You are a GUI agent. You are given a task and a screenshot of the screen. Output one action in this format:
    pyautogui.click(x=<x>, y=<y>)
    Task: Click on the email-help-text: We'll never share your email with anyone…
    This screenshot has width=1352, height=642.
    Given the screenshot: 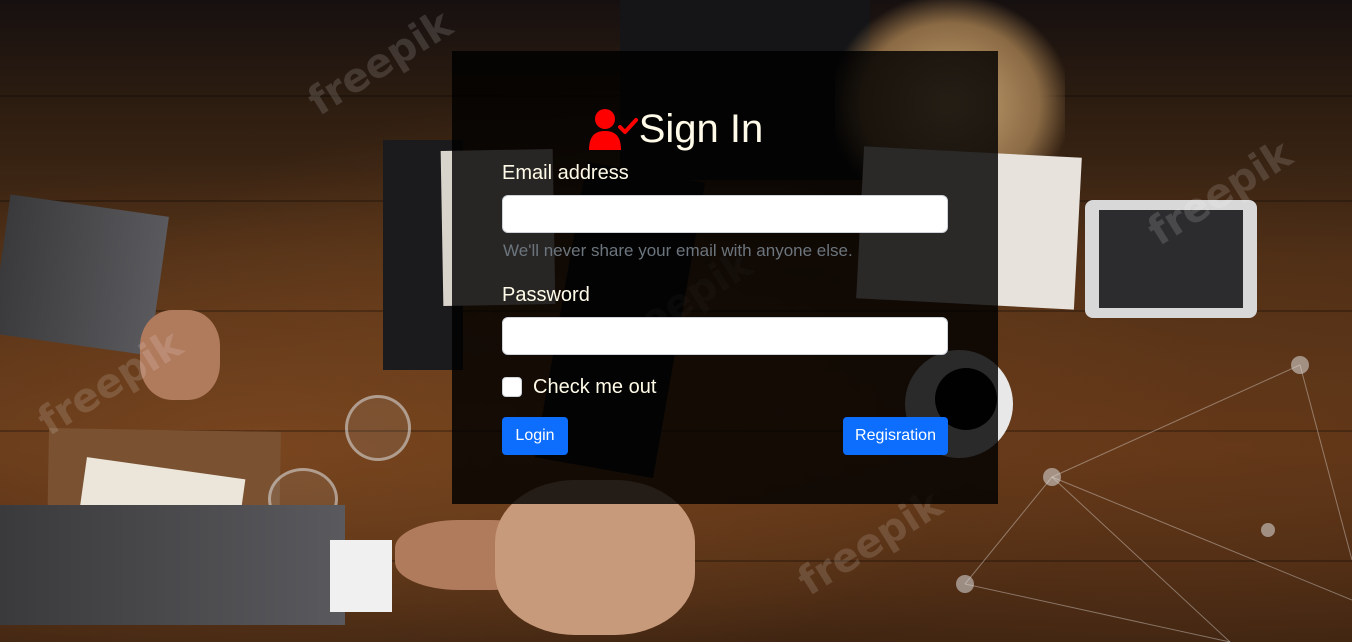 What is the action you would take?
    pyautogui.click(x=678, y=250)
    